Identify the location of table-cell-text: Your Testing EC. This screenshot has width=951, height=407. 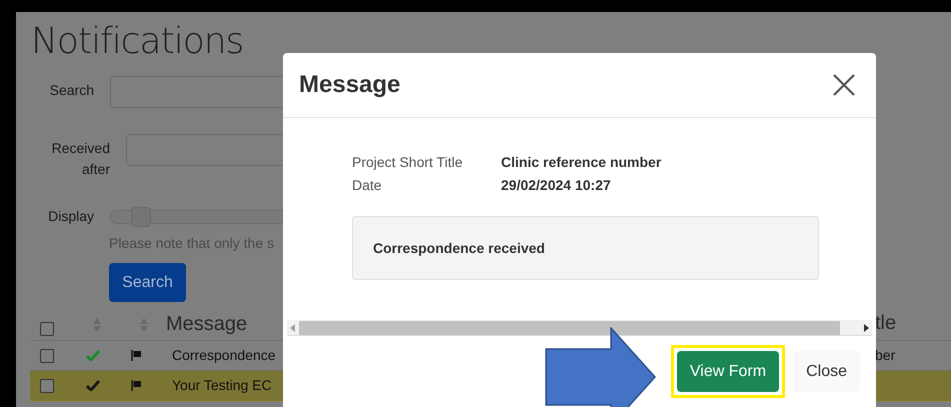
(222, 385).